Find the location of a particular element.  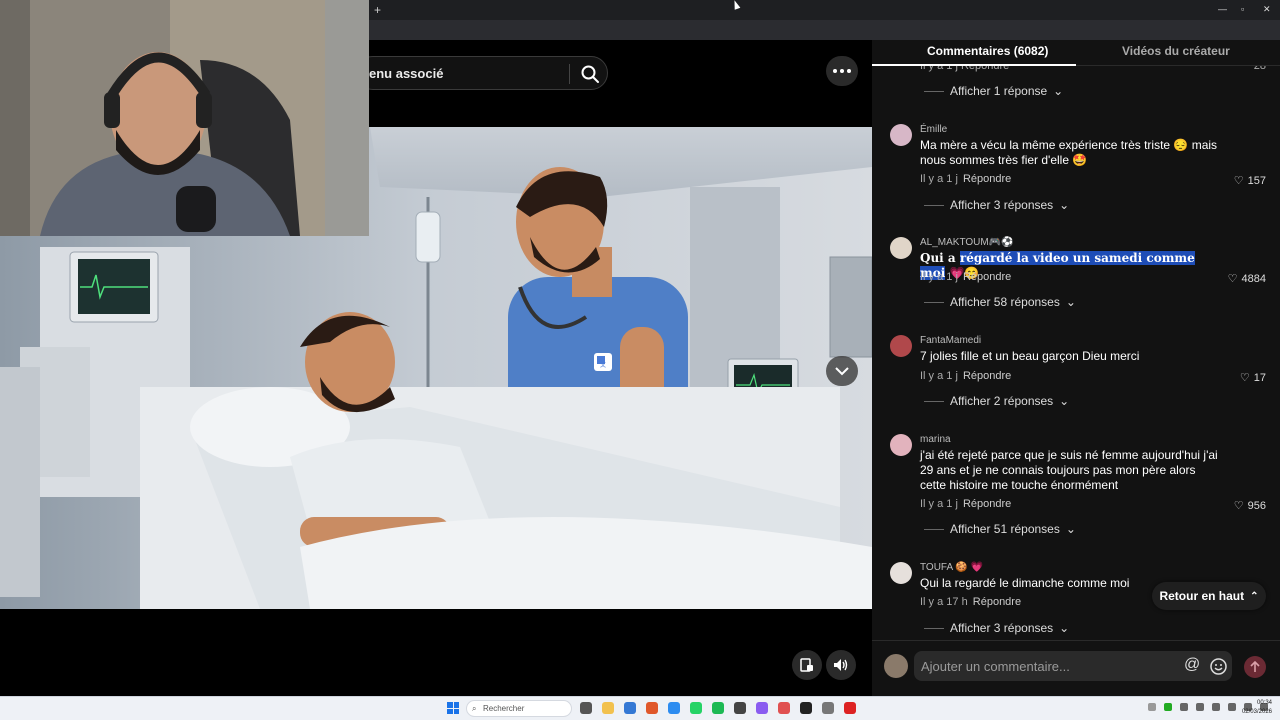

task-view-icon is located at coordinates (586, 708).